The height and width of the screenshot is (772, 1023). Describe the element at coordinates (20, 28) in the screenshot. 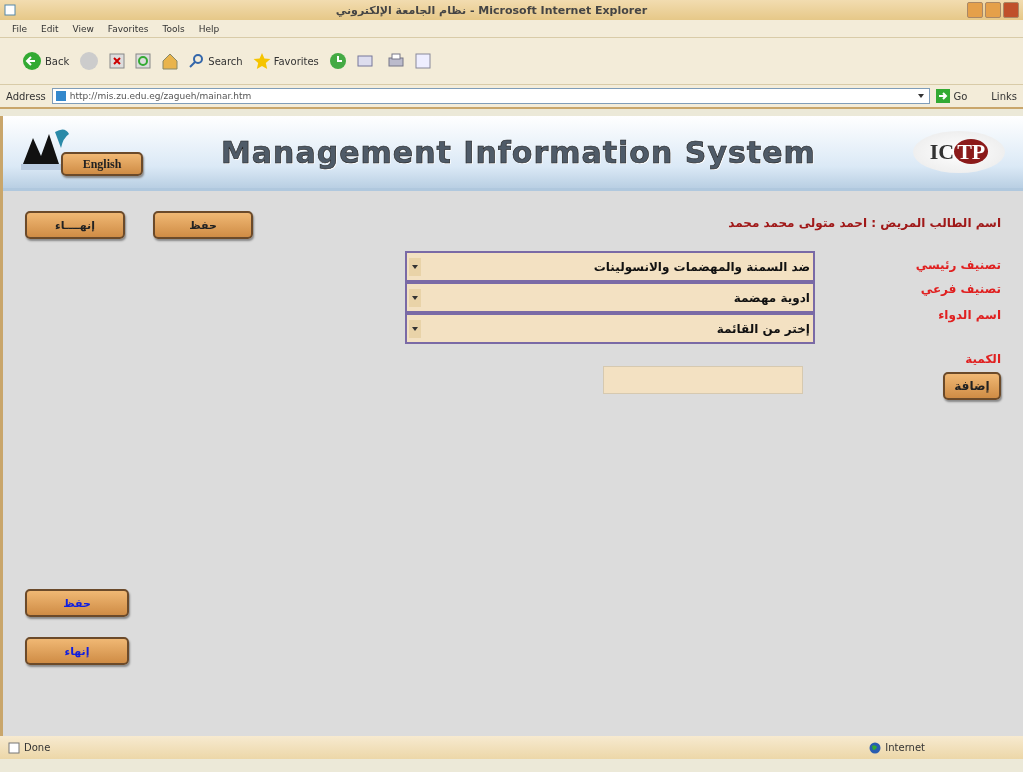

I see `menu-item: File` at that location.